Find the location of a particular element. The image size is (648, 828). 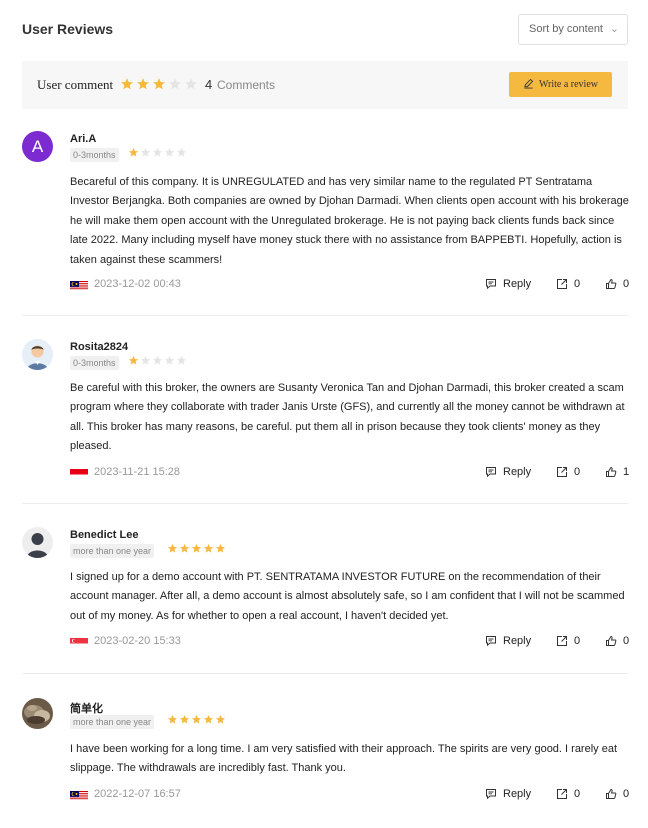

sort-dropdown: Sort by content ⌄ is located at coordinates (573, 29).